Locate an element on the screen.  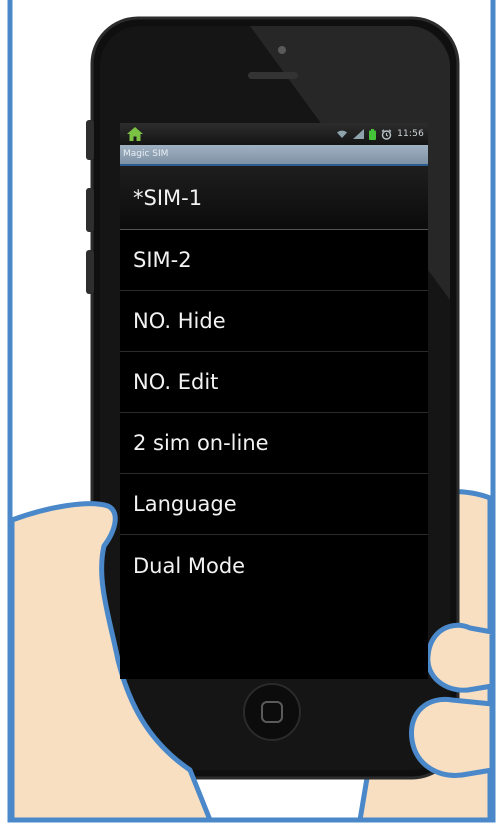
status-icons: 11:56 is located at coordinates (380, 134).